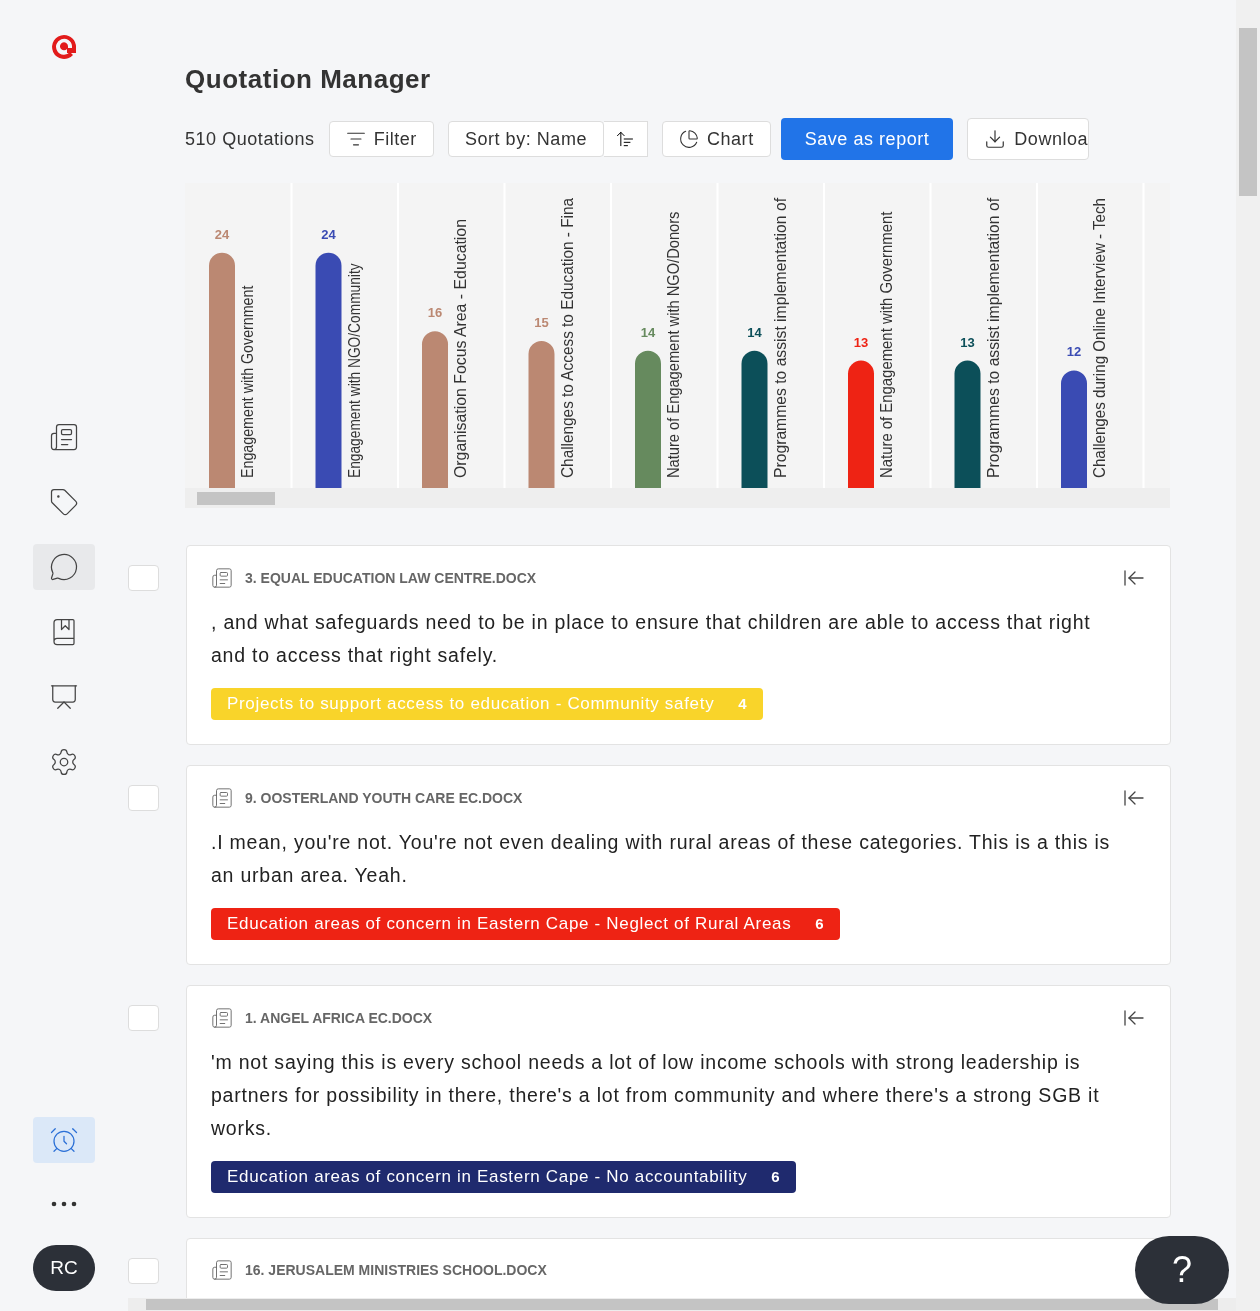  I want to click on logo-icon, so click(64, 47).